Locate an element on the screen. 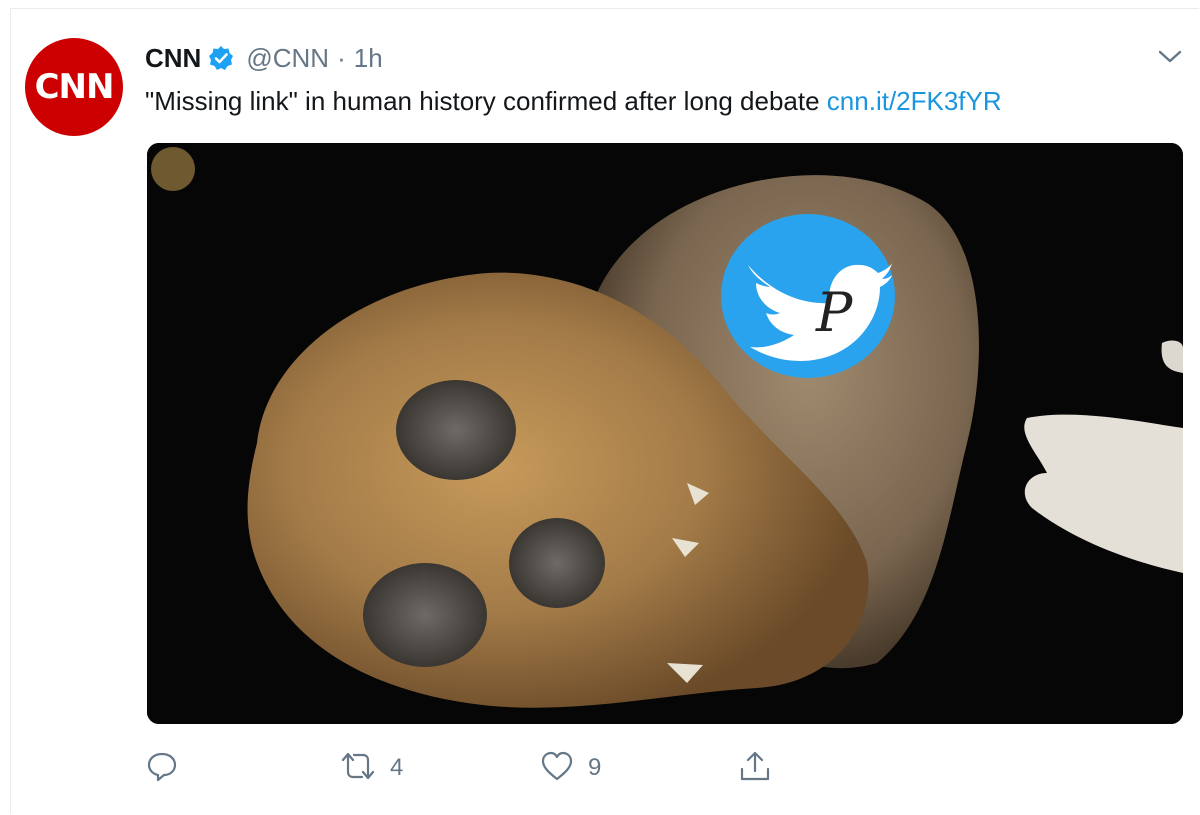 Image resolution: width=1200 pixels, height=815 pixels. author-handle: @CNN is located at coordinates (287, 58).